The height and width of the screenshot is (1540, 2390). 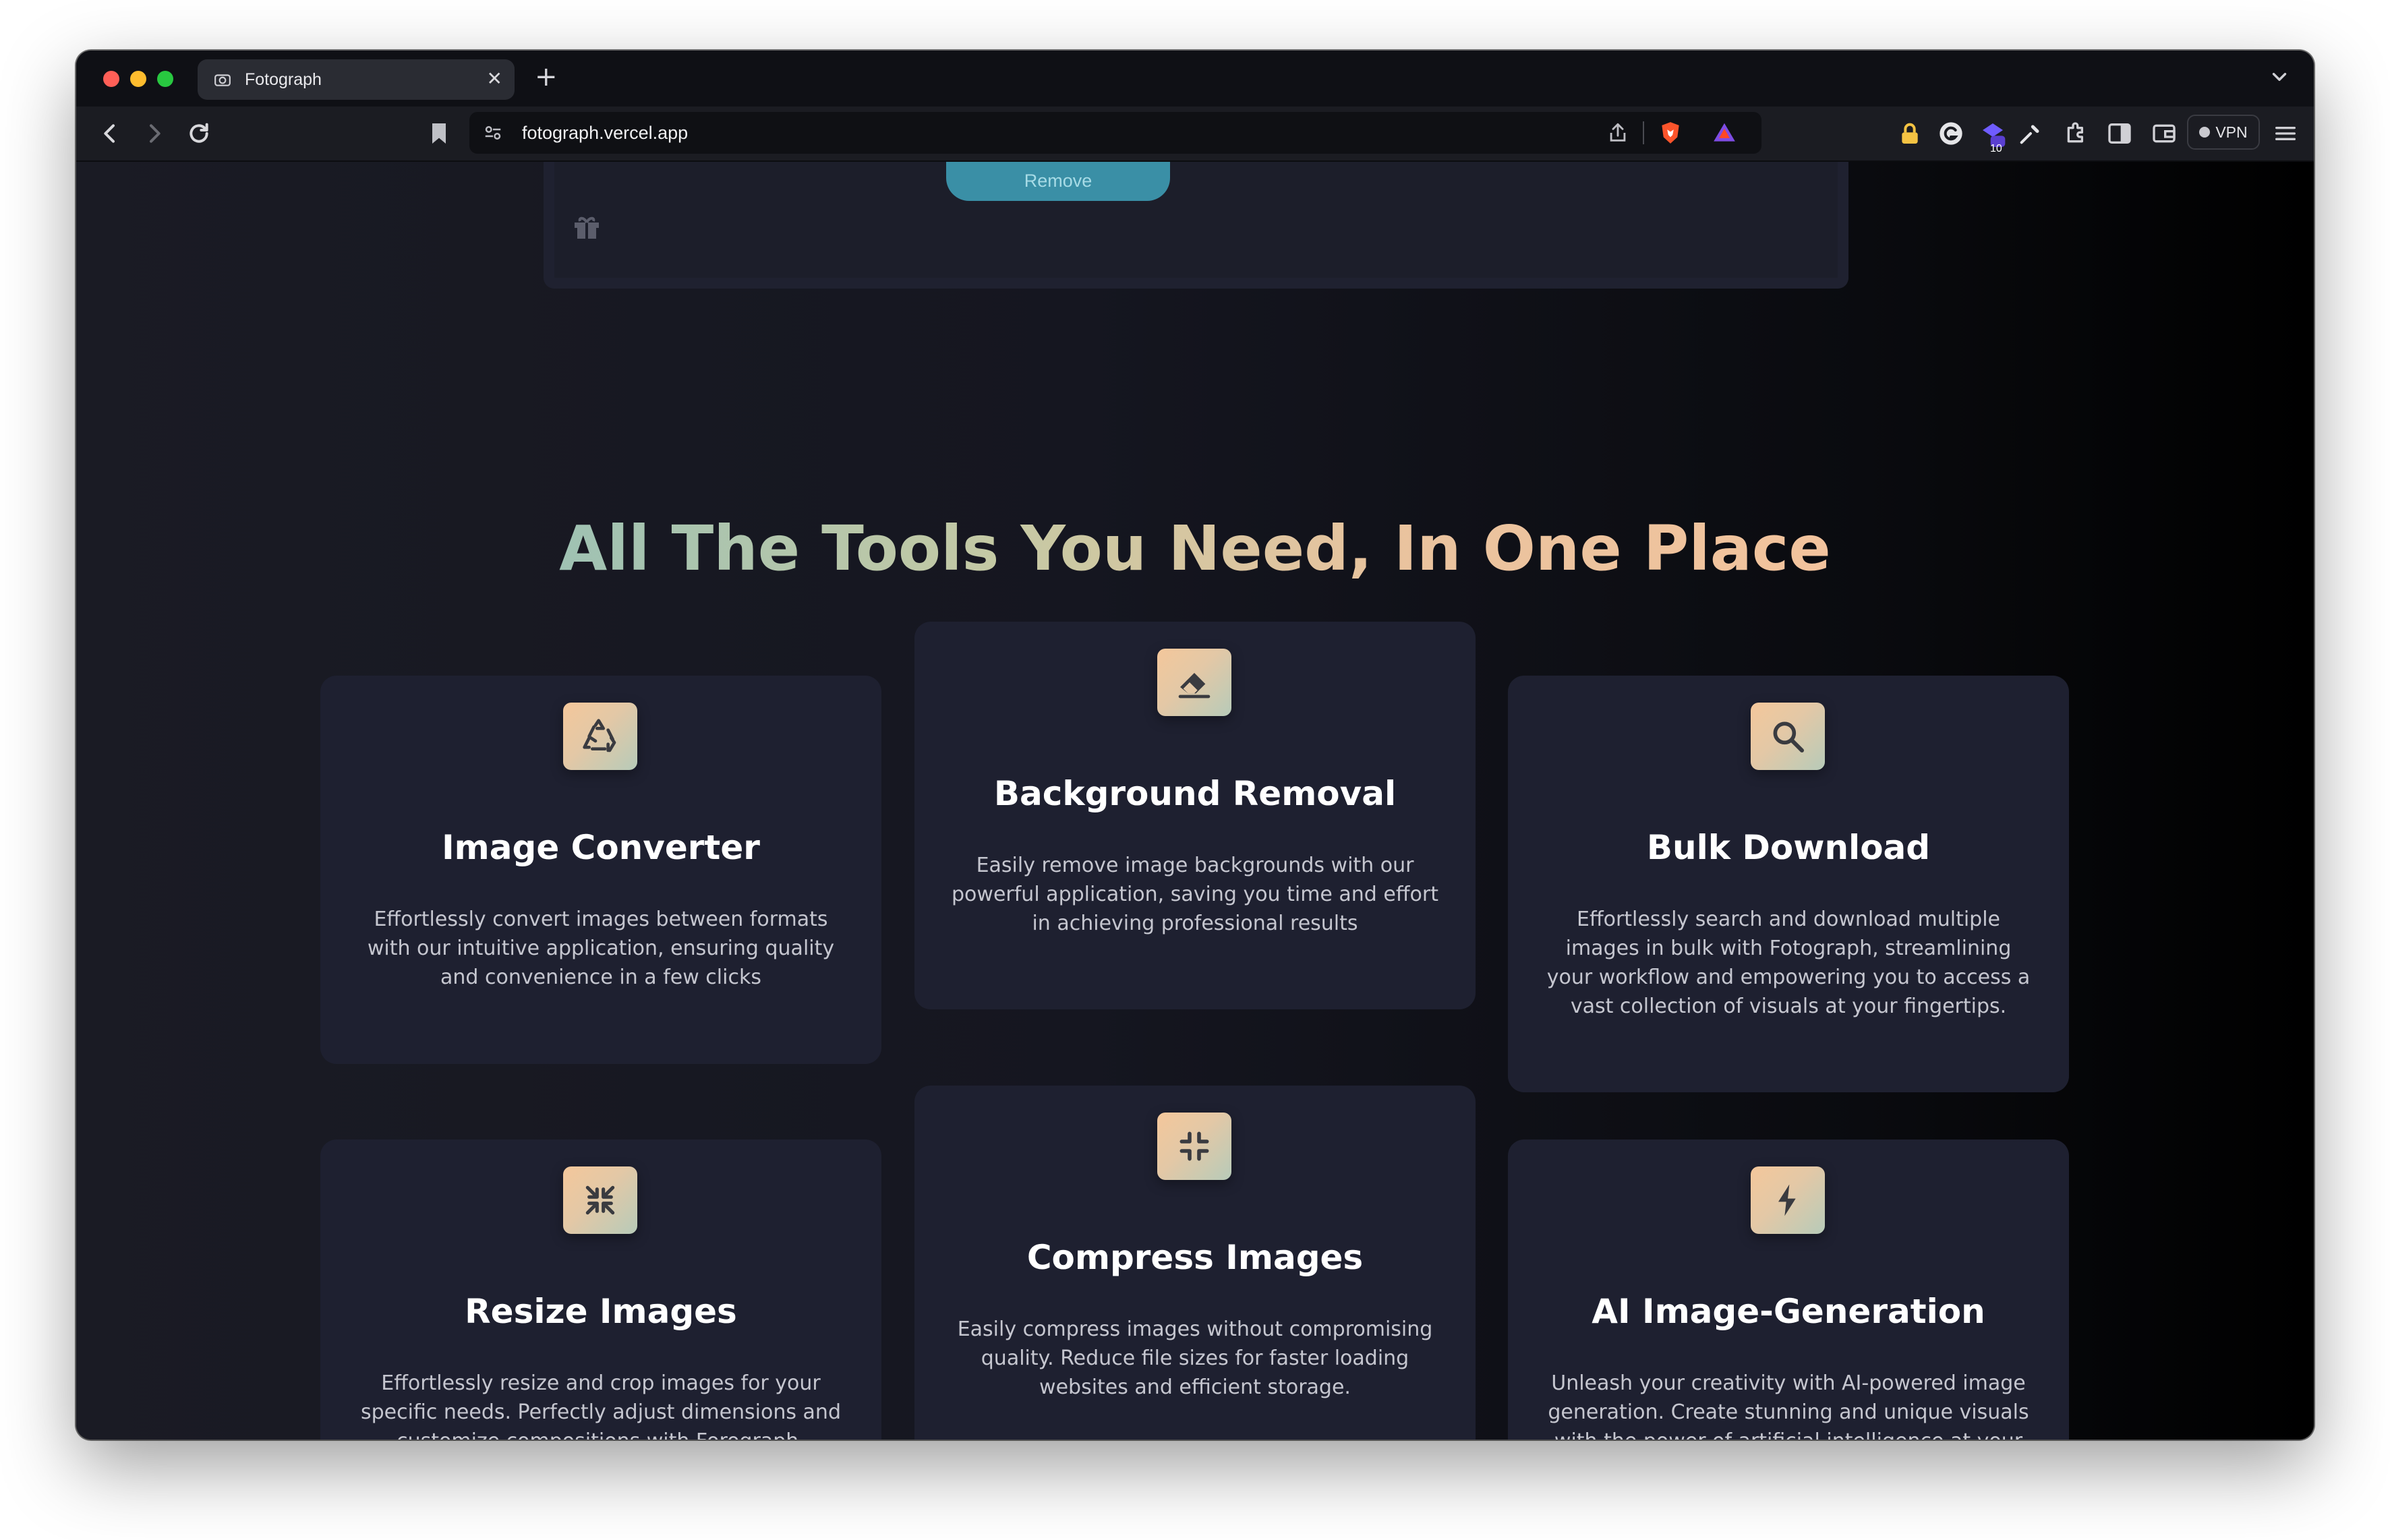 I want to click on lightning-icon, so click(x=1787, y=1200).